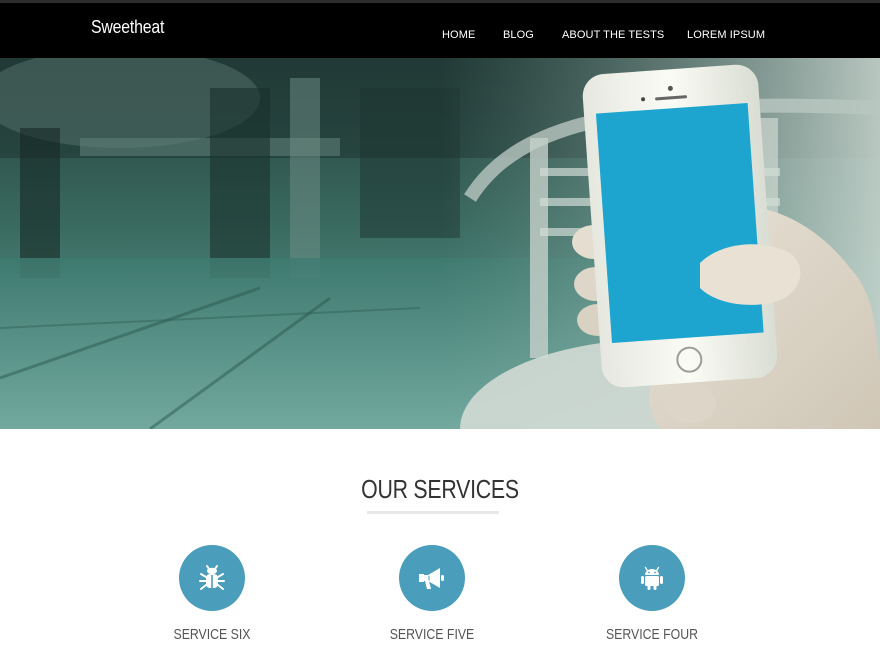  Describe the element at coordinates (212, 634) in the screenshot. I see `service-label: SERVICE SIX` at that location.